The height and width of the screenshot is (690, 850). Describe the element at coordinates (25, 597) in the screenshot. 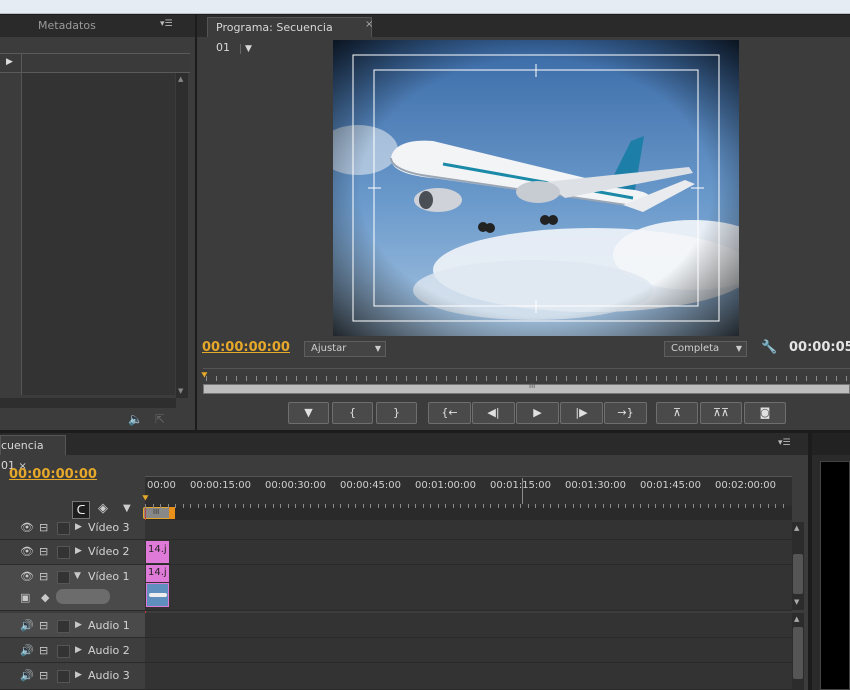

I see `display-style-icon: ▣` at that location.